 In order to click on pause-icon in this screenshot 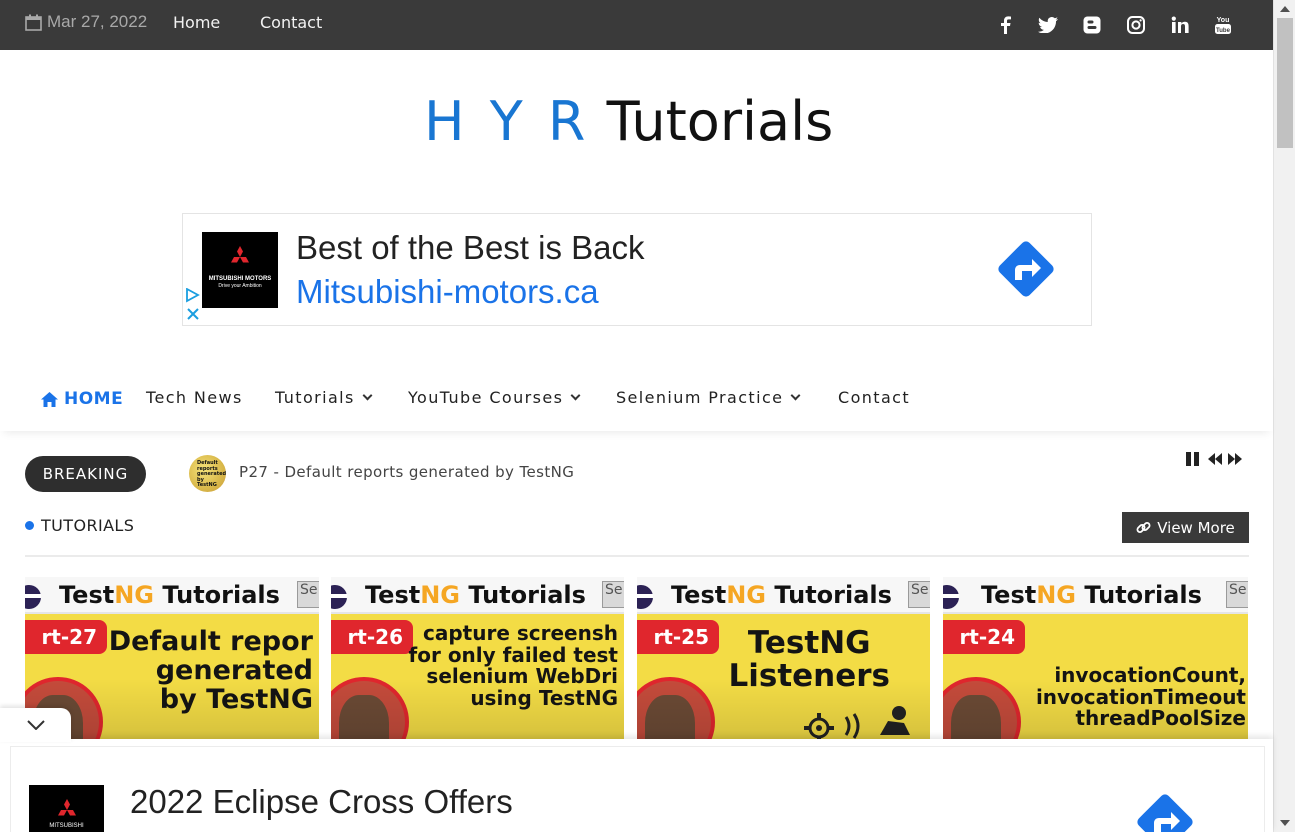, I will do `click(1193, 459)`.